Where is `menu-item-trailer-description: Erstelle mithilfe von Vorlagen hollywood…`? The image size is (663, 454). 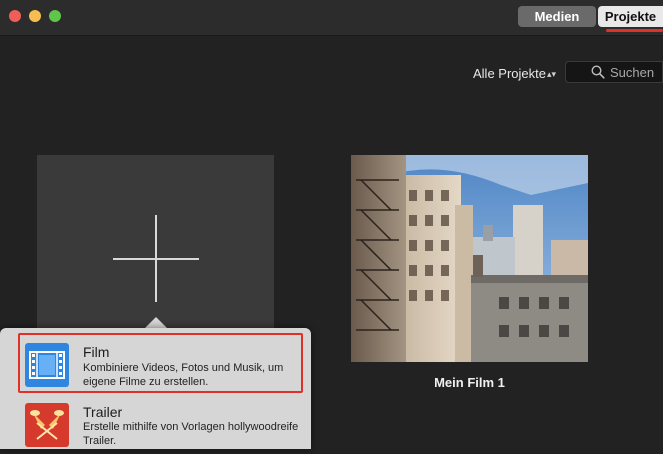 menu-item-trailer-description: Erstelle mithilfe von Vorlagen hollywood… is located at coordinates (191, 434).